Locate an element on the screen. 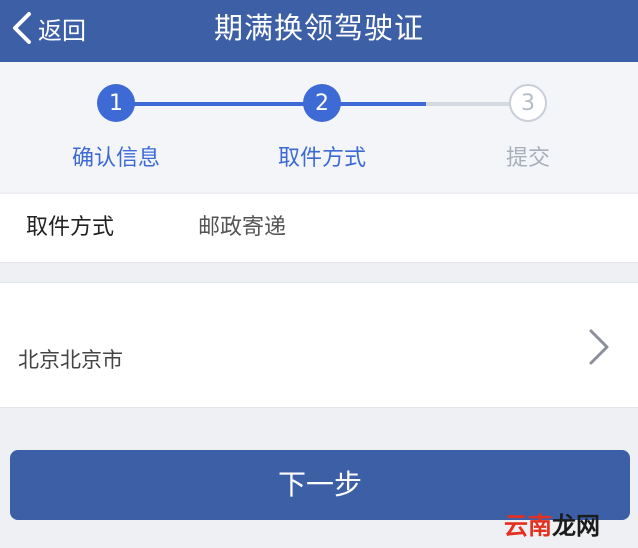 The height and width of the screenshot is (548, 638). step-3-label: 提交 is located at coordinates (527, 158).